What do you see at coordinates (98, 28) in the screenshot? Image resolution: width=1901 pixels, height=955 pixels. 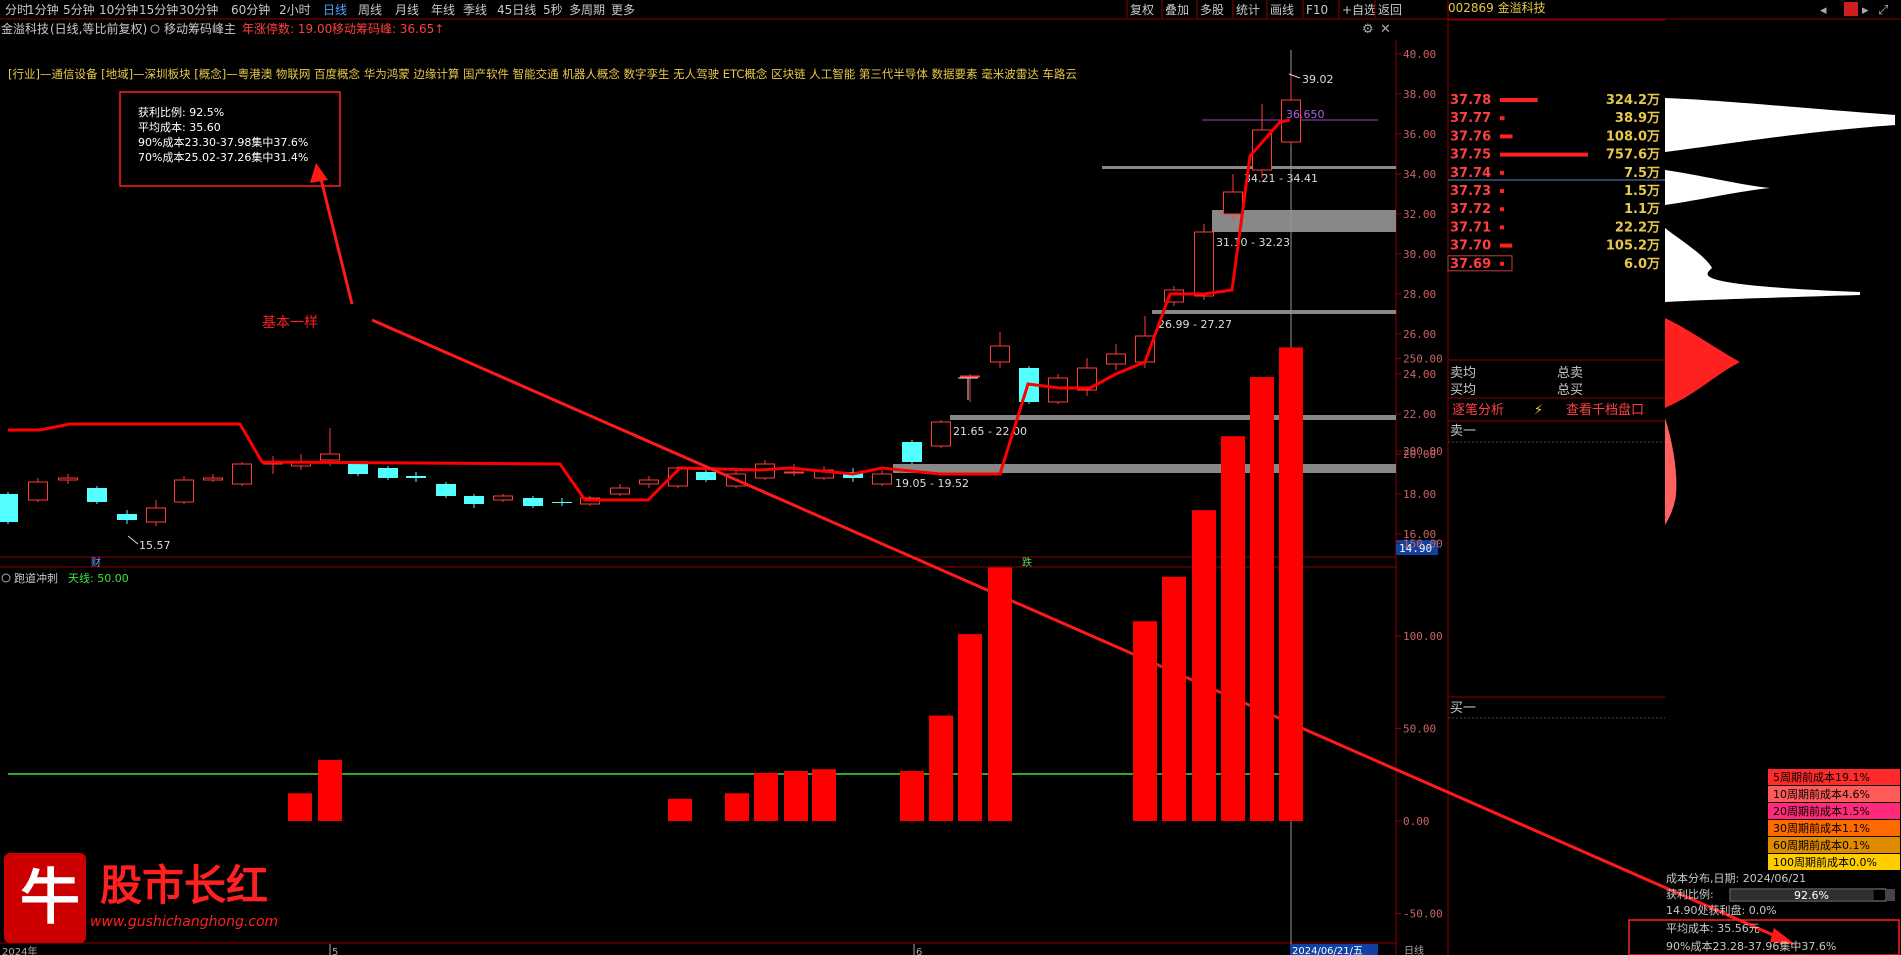 I see `chart-mode: (日线,等比前复权)` at bounding box center [98, 28].